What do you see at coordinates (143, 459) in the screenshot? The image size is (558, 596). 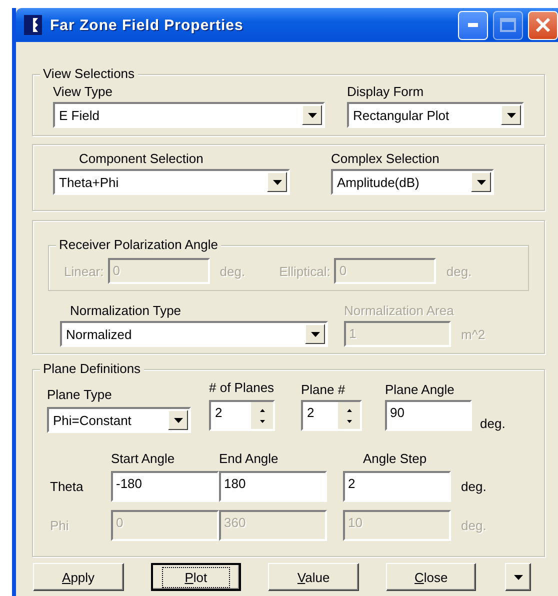 I see `column-header: Start Angle` at bounding box center [143, 459].